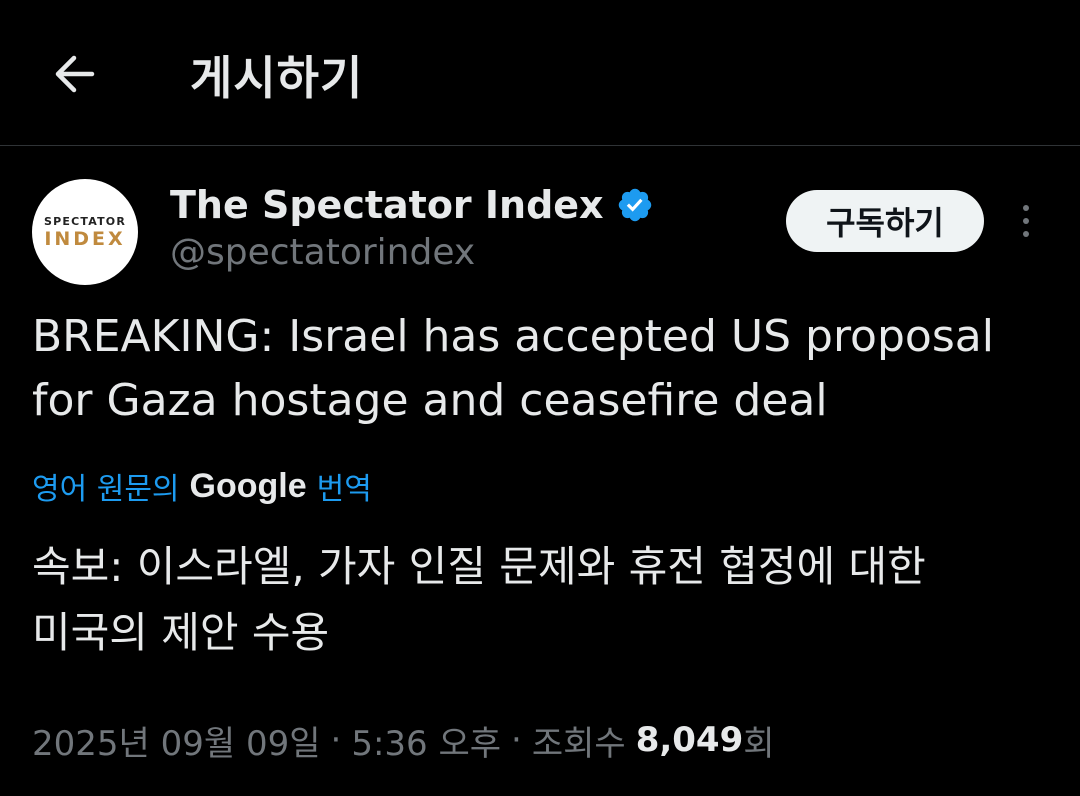 The height and width of the screenshot is (796, 1080). I want to click on translated-text-line: 속보: 이스라엘, 가자 인질 문제와 휴전 협정에 대한, so click(479, 566).